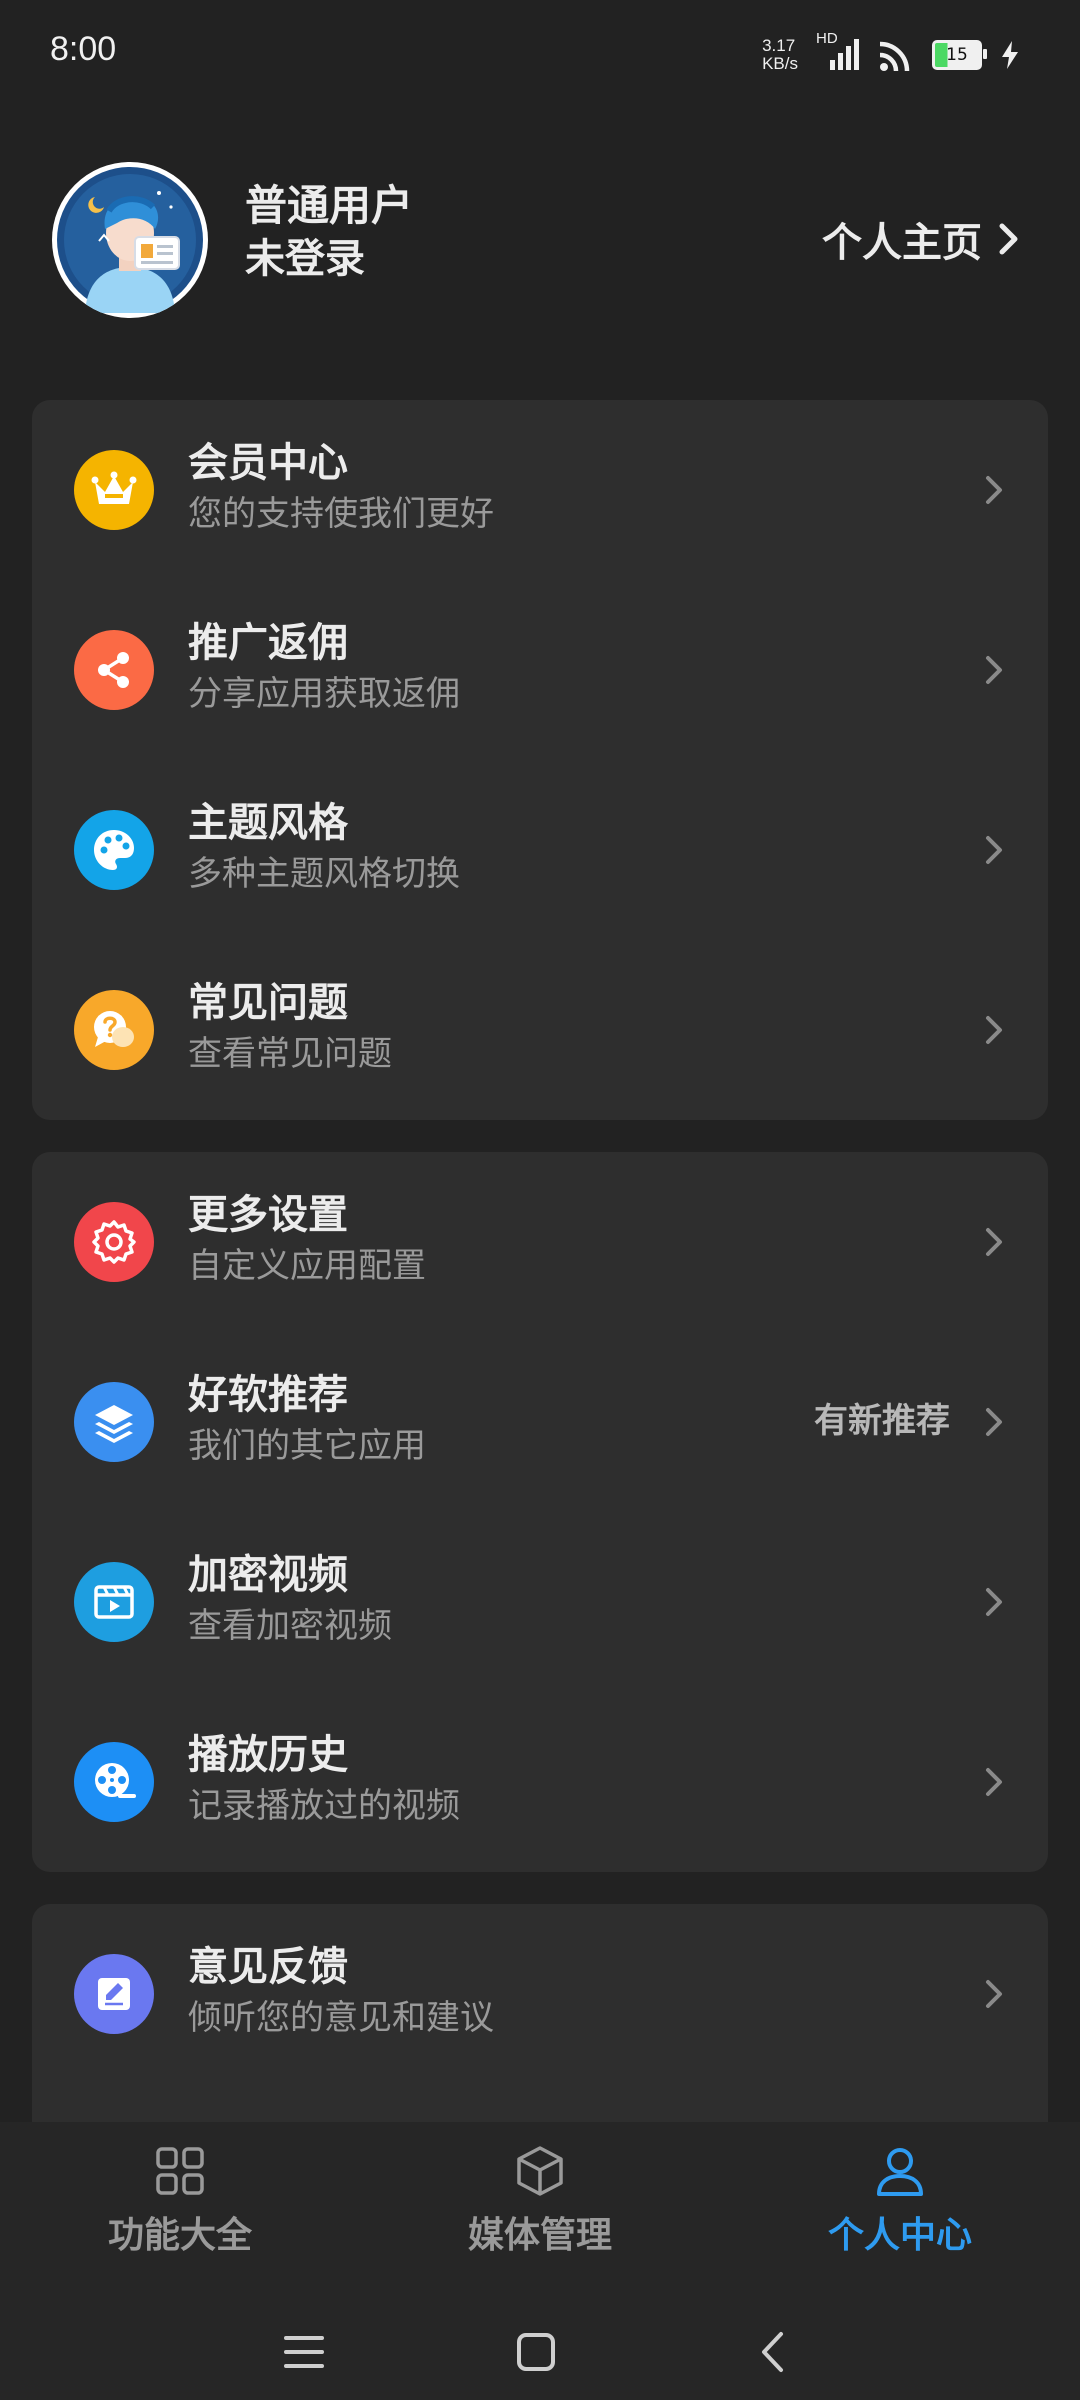 This screenshot has height=2400, width=1080. What do you see at coordinates (114, 1422) in the screenshot?
I see `layers-icon` at bounding box center [114, 1422].